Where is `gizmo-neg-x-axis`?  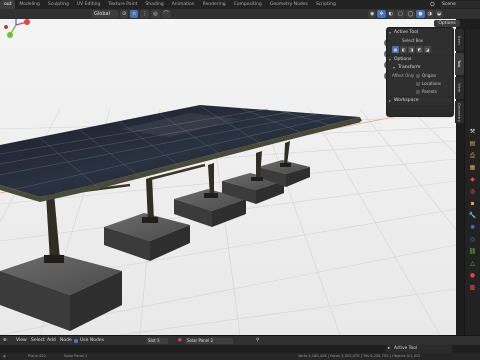 gizmo-neg-x-axis is located at coordinates (6, 27).